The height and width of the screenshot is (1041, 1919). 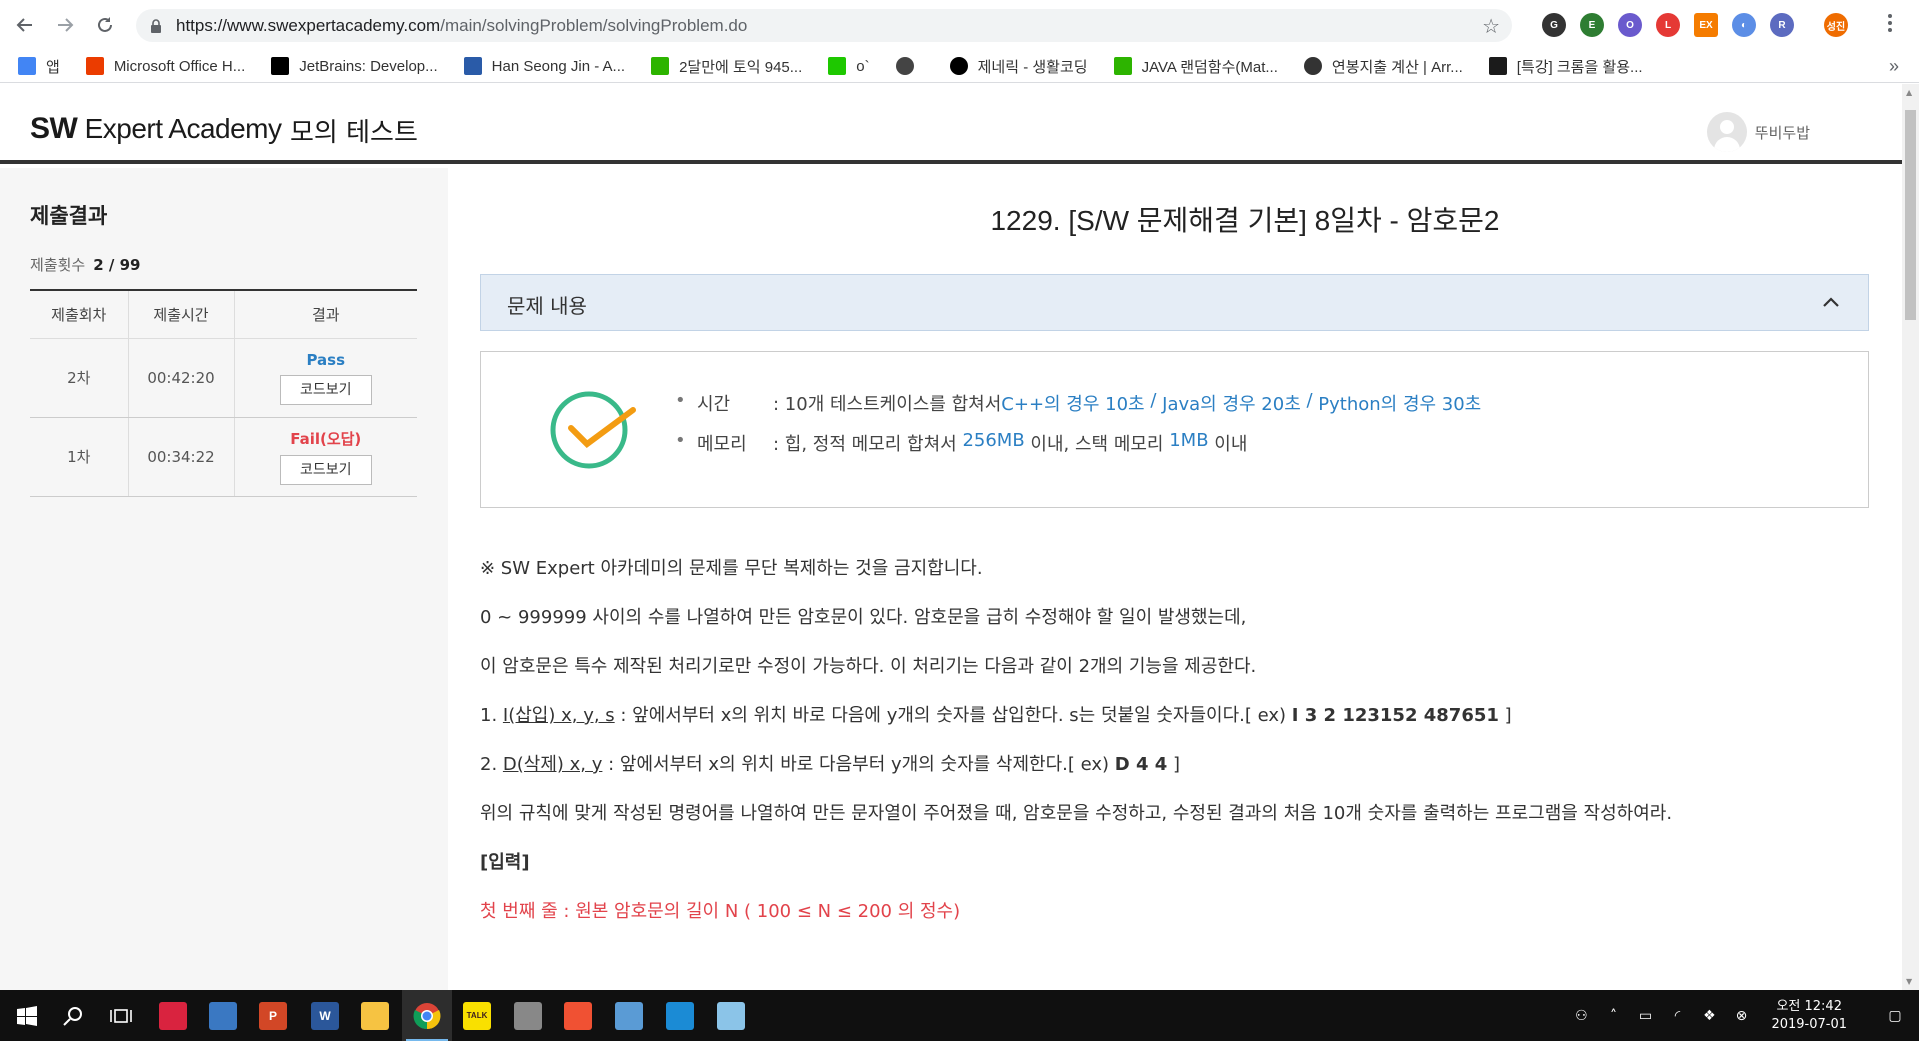 I want to click on start-button, so click(x=27, y=1015).